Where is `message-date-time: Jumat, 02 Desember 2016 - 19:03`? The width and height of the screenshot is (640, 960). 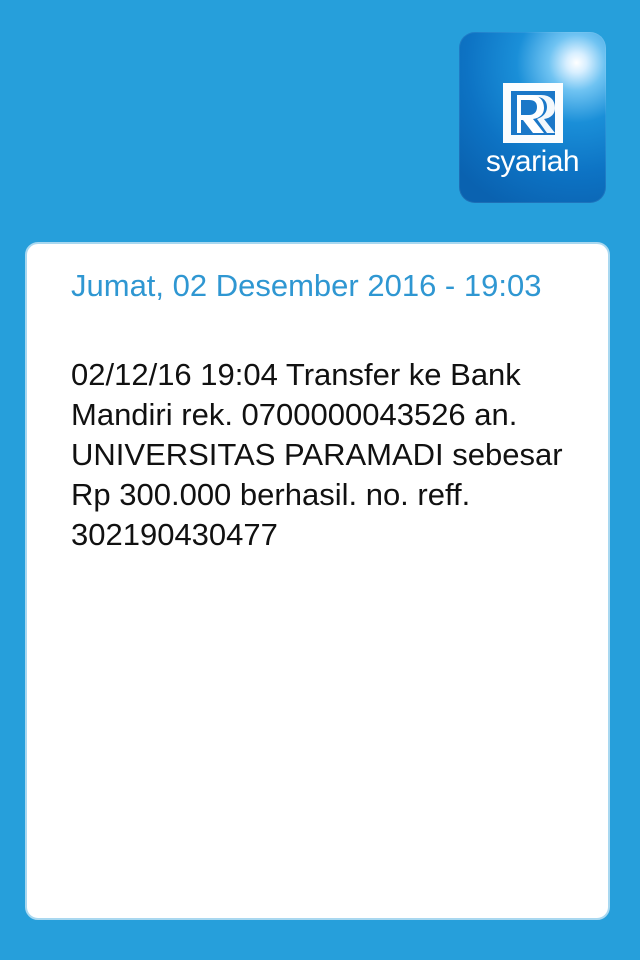
message-date-time: Jumat, 02 Desember 2016 - 19:03 is located at coordinates (306, 285).